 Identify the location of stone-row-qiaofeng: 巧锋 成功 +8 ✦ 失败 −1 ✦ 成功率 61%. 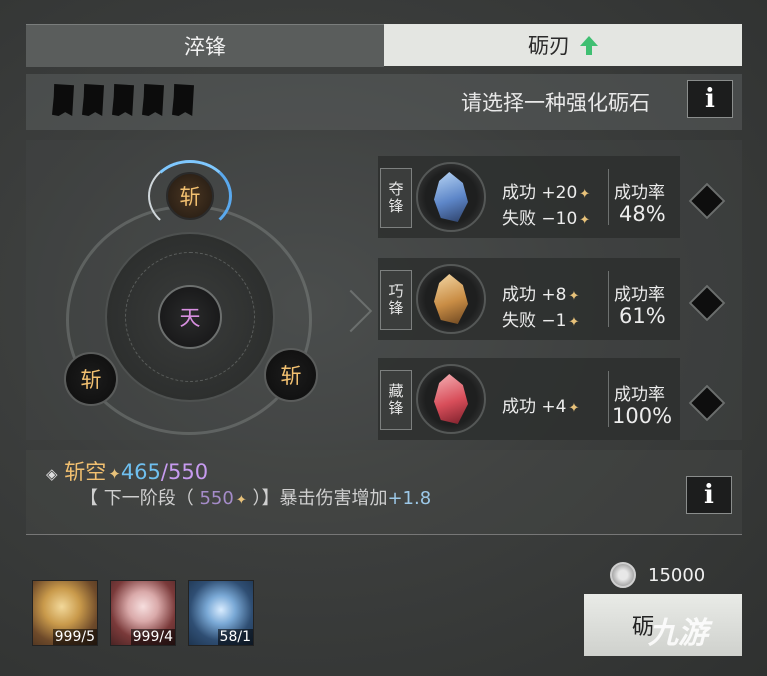
(529, 299).